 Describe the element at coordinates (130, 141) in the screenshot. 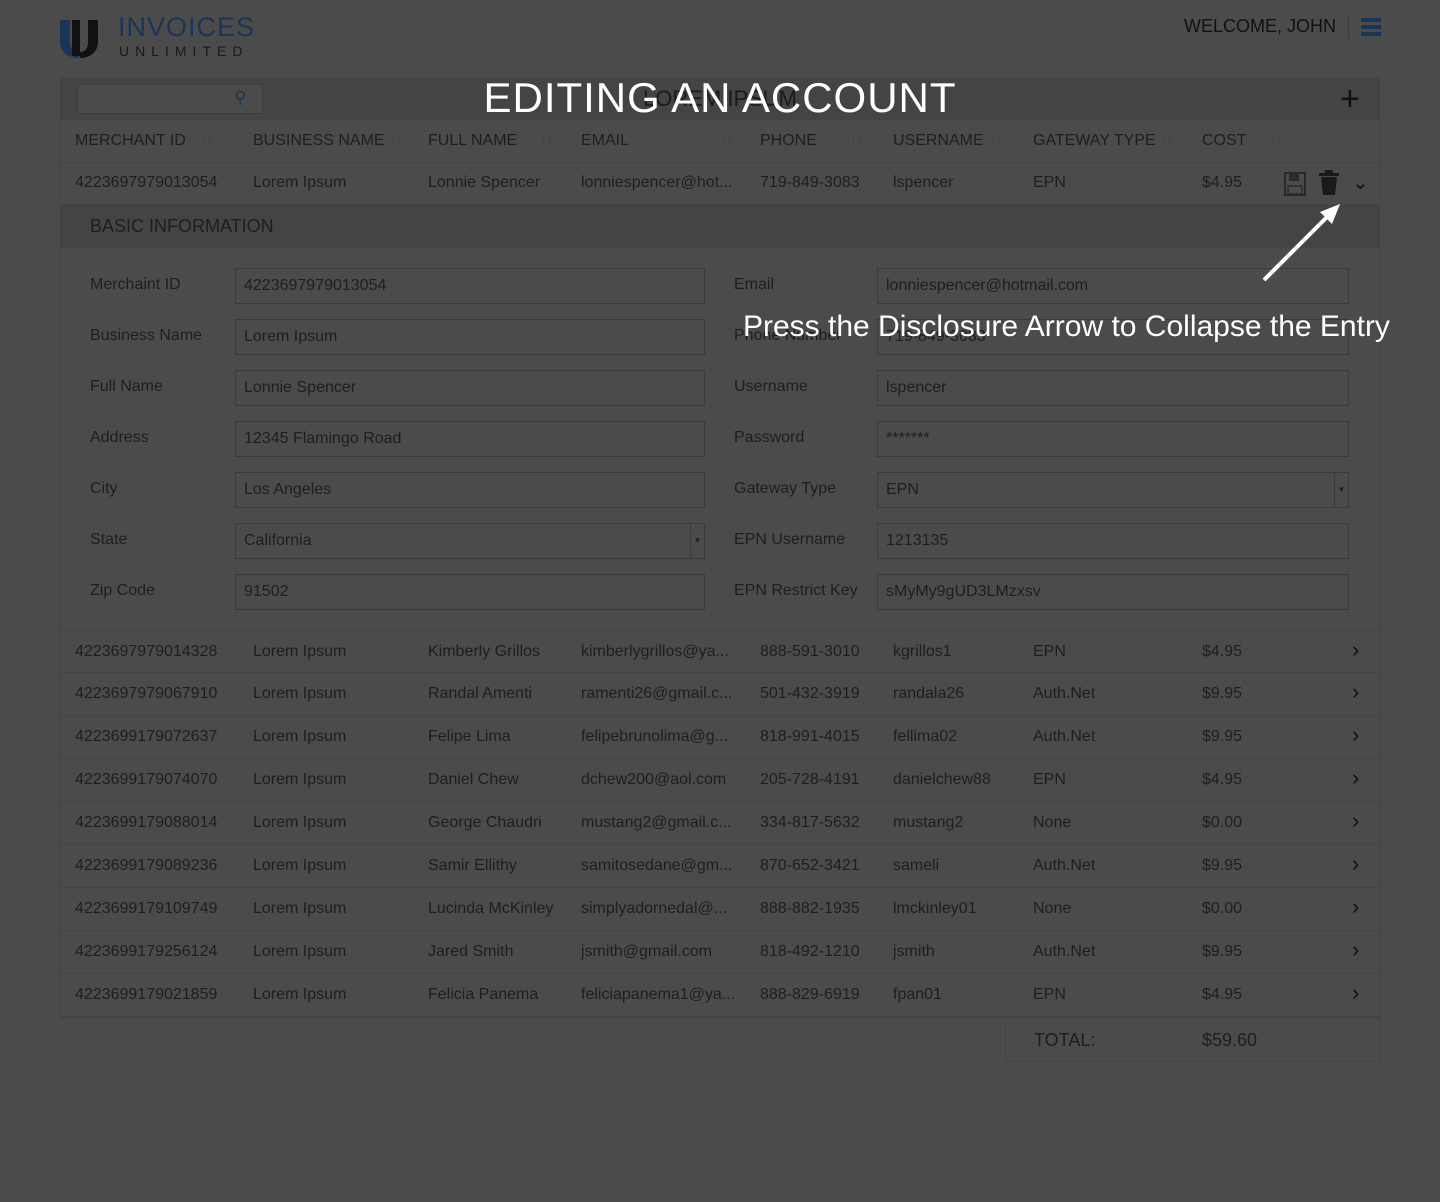

I see `column-header: MERCHANT ID` at that location.